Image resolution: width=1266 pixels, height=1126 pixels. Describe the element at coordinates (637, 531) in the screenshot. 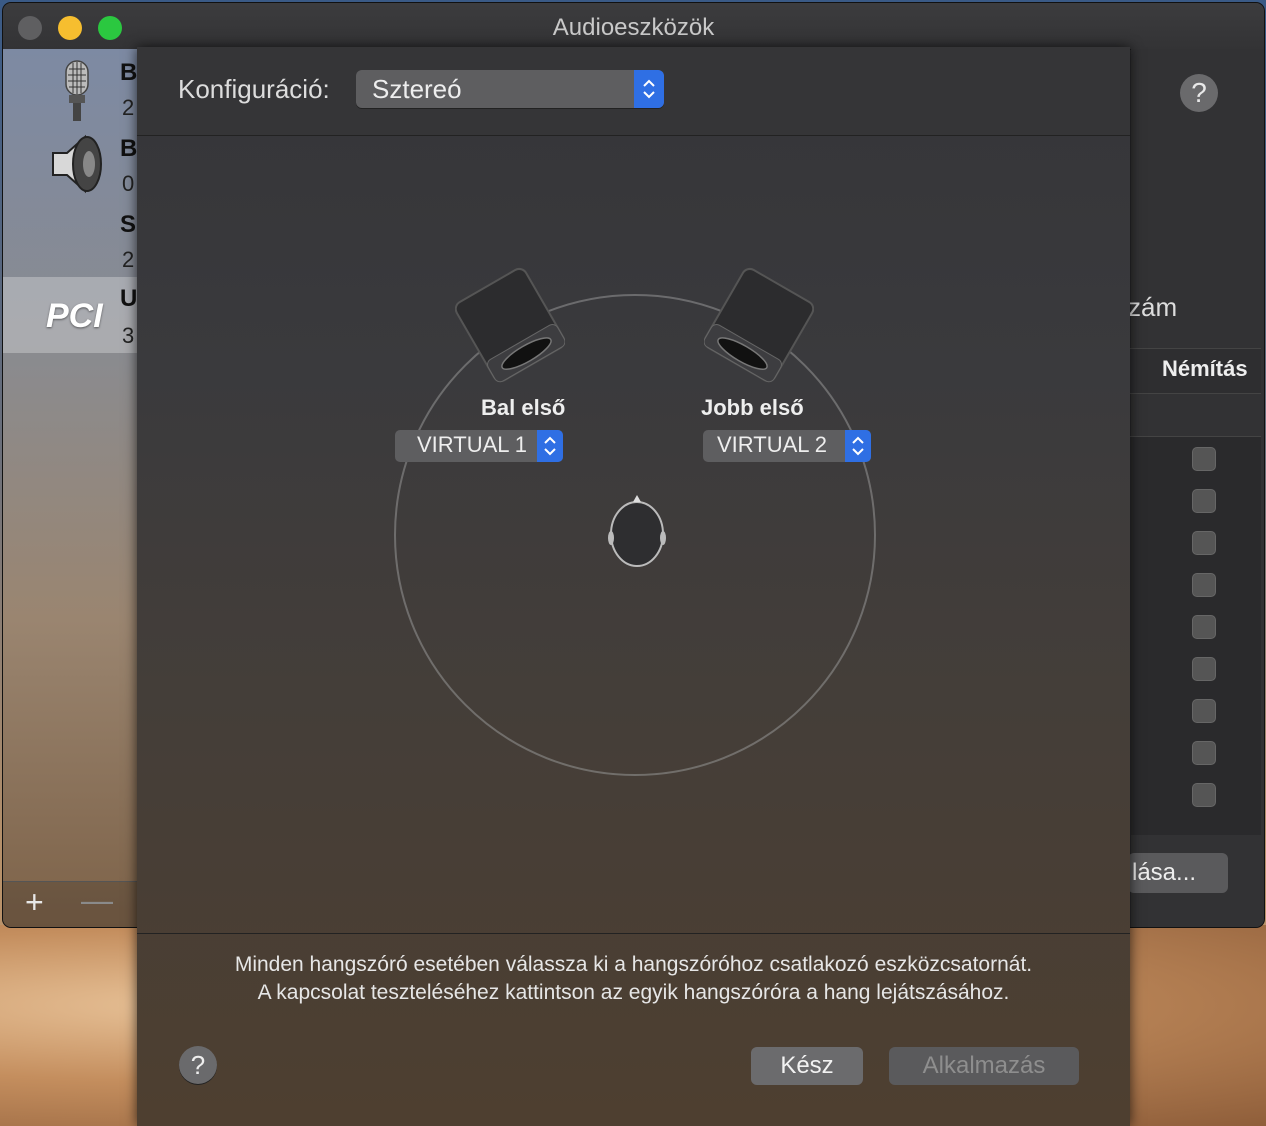

I see `listener-head-icon` at that location.